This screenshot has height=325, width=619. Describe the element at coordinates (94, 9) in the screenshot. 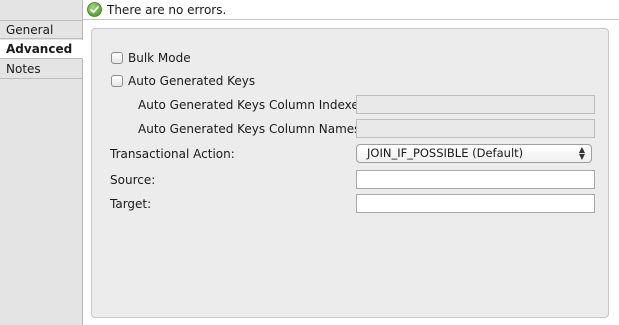

I see `check-circle-icon` at that location.